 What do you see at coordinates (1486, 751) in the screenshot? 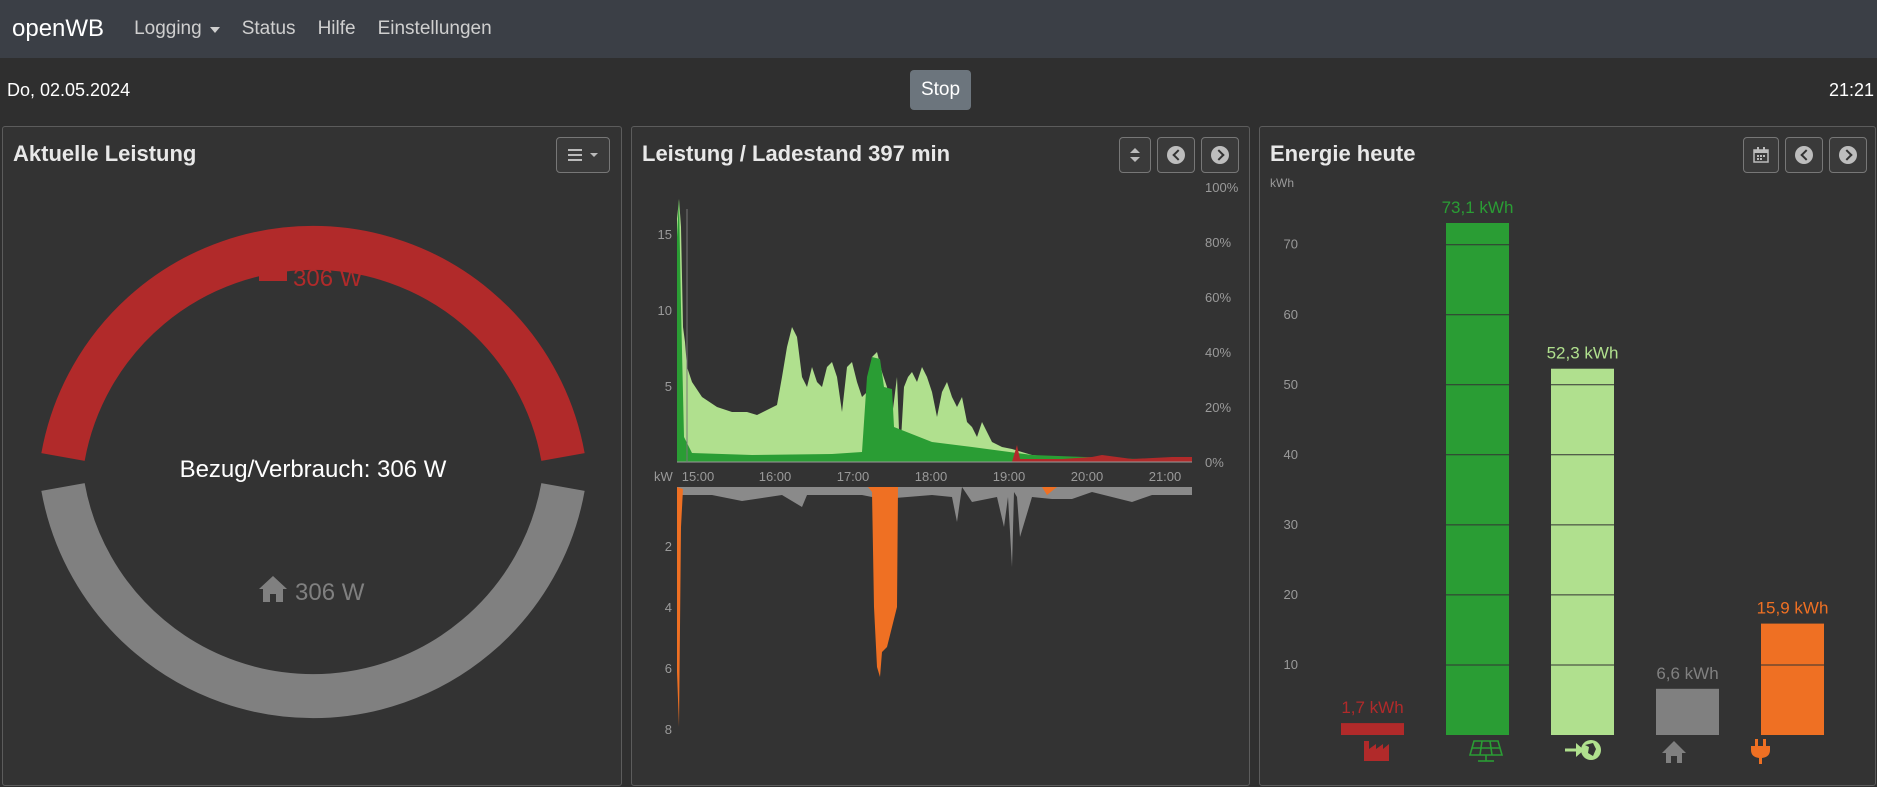
I see `solar-panel-icon` at bounding box center [1486, 751].